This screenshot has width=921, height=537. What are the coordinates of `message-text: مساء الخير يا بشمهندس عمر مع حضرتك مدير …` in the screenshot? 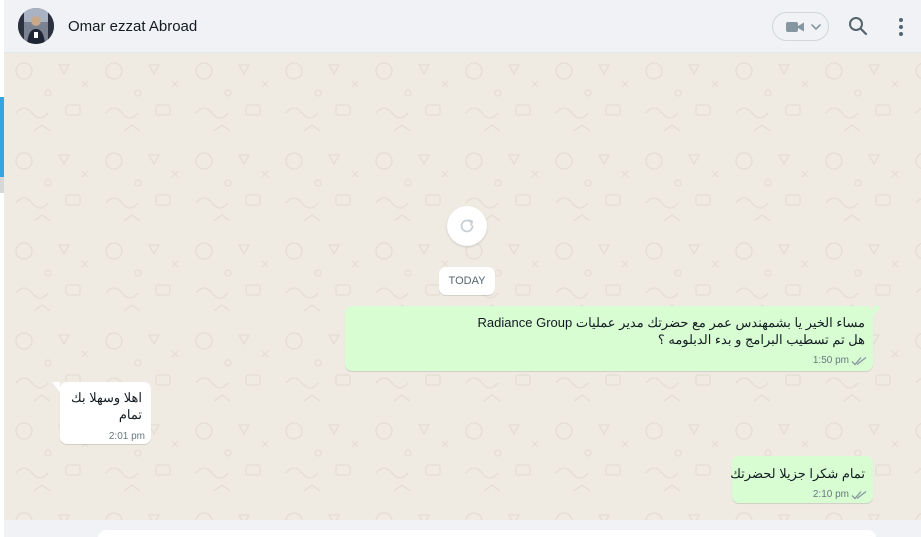 It's located at (671, 331).